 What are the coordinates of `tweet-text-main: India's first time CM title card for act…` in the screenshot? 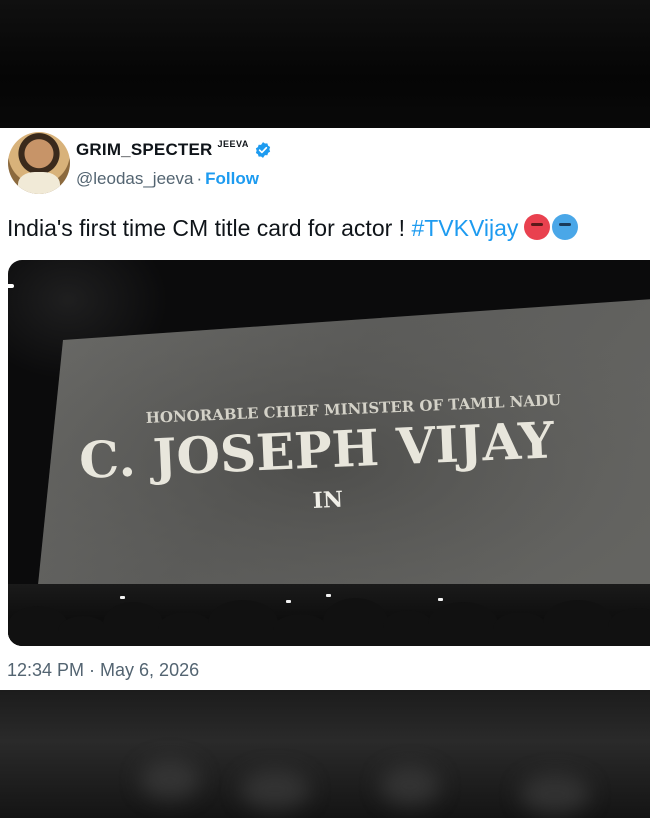 It's located at (209, 228).